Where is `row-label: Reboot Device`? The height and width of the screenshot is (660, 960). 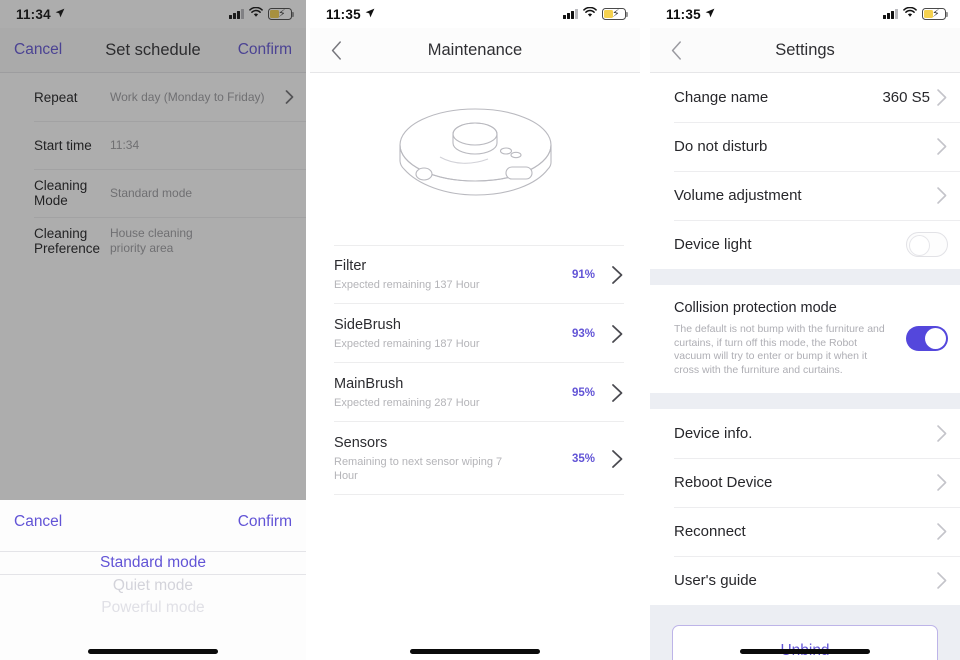 row-label: Reboot Device is located at coordinates (723, 482).